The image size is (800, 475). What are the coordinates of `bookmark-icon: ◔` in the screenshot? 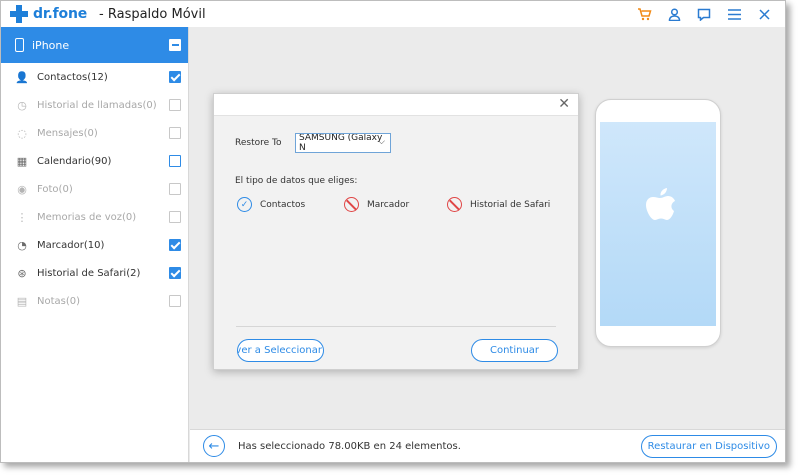 It's located at (22, 245).